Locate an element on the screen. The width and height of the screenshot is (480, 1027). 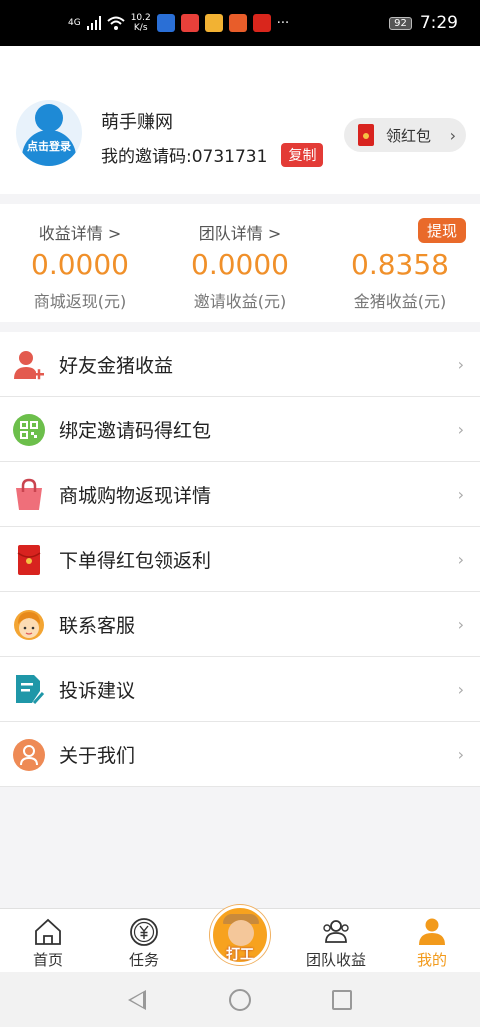
tab-mine: 我的 is located at coordinates (432, 941).